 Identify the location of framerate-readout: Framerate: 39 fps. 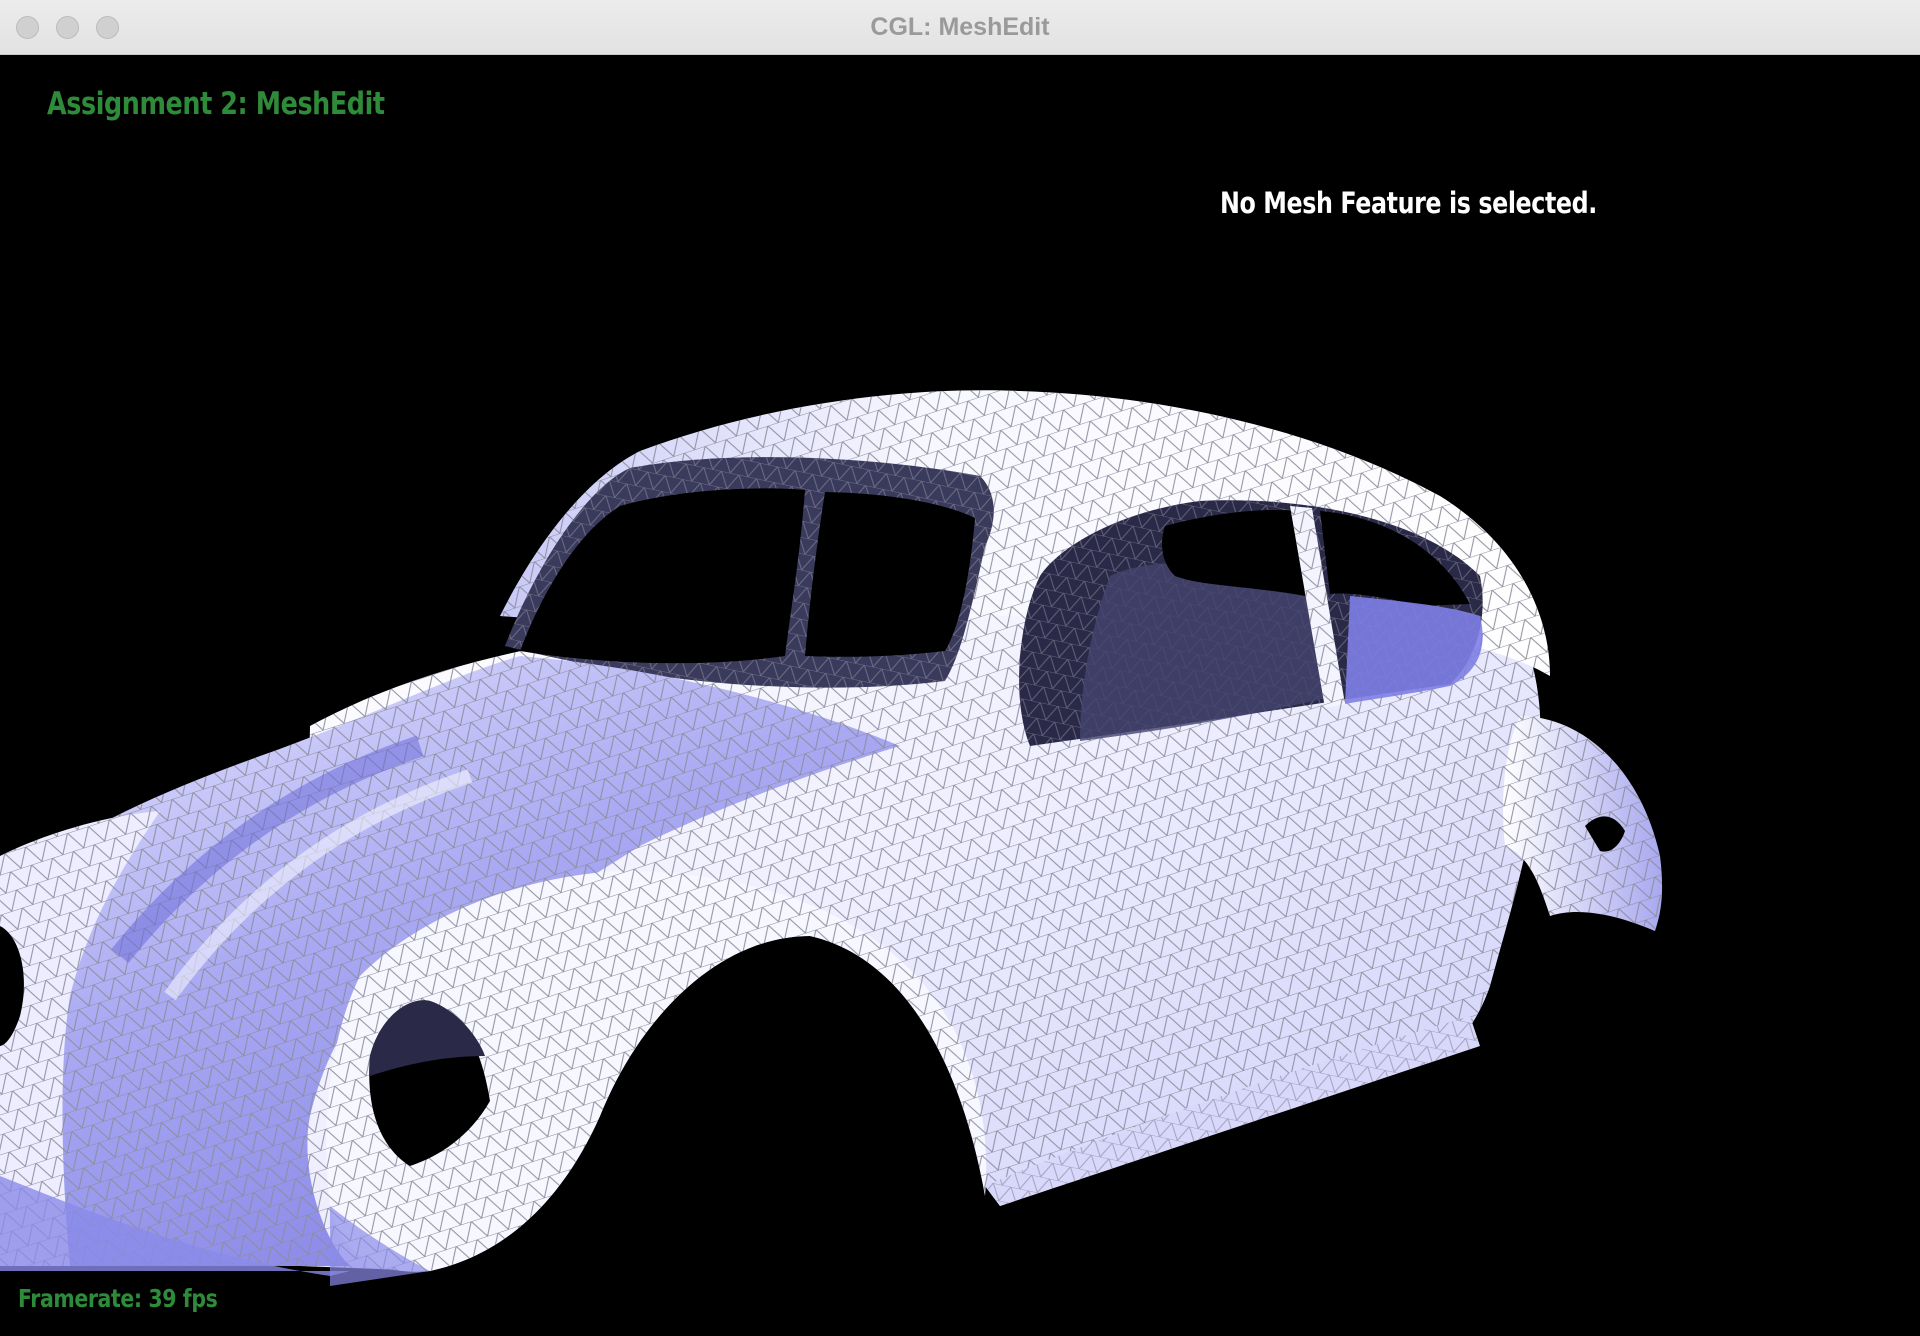
(118, 1298).